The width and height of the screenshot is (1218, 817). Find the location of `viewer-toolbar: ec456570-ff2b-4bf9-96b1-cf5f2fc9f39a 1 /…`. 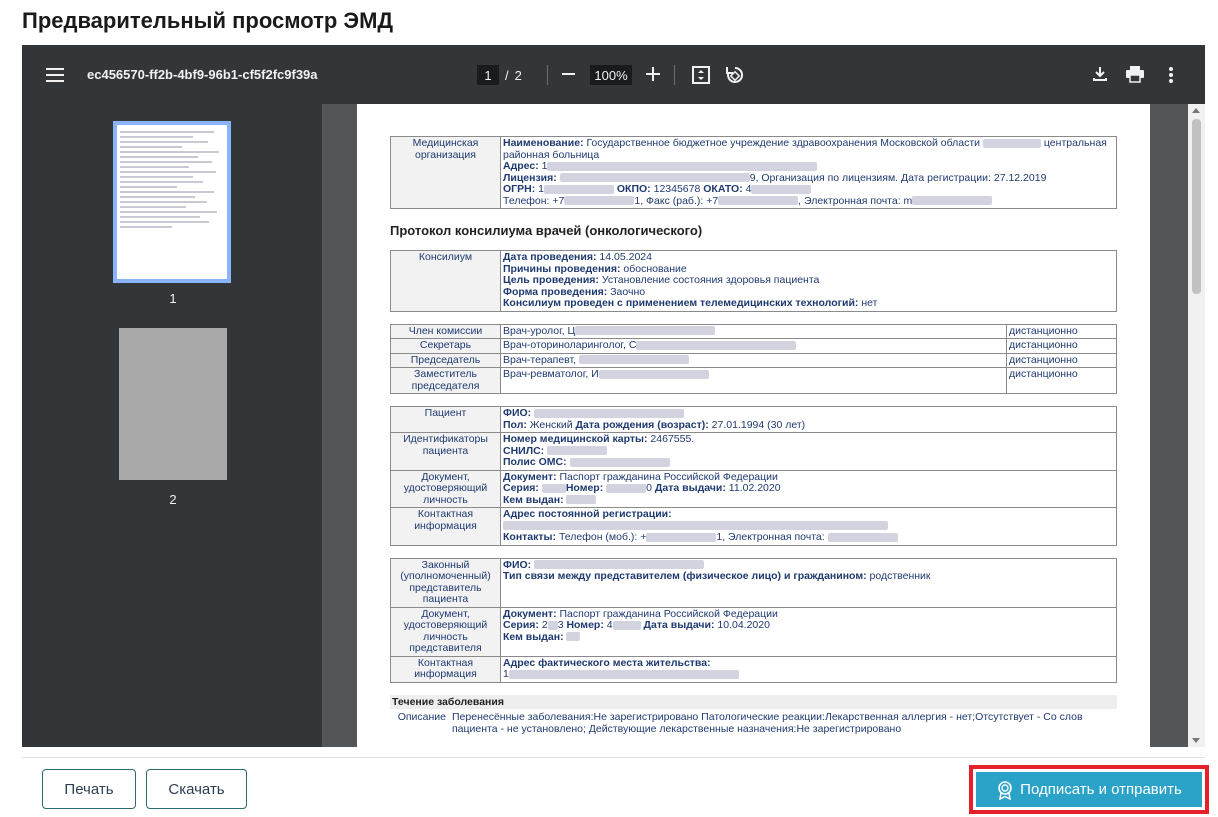

viewer-toolbar: ec456570-ff2b-4bf9-96b1-cf5f2fc9f39a 1 /… is located at coordinates (613, 74).